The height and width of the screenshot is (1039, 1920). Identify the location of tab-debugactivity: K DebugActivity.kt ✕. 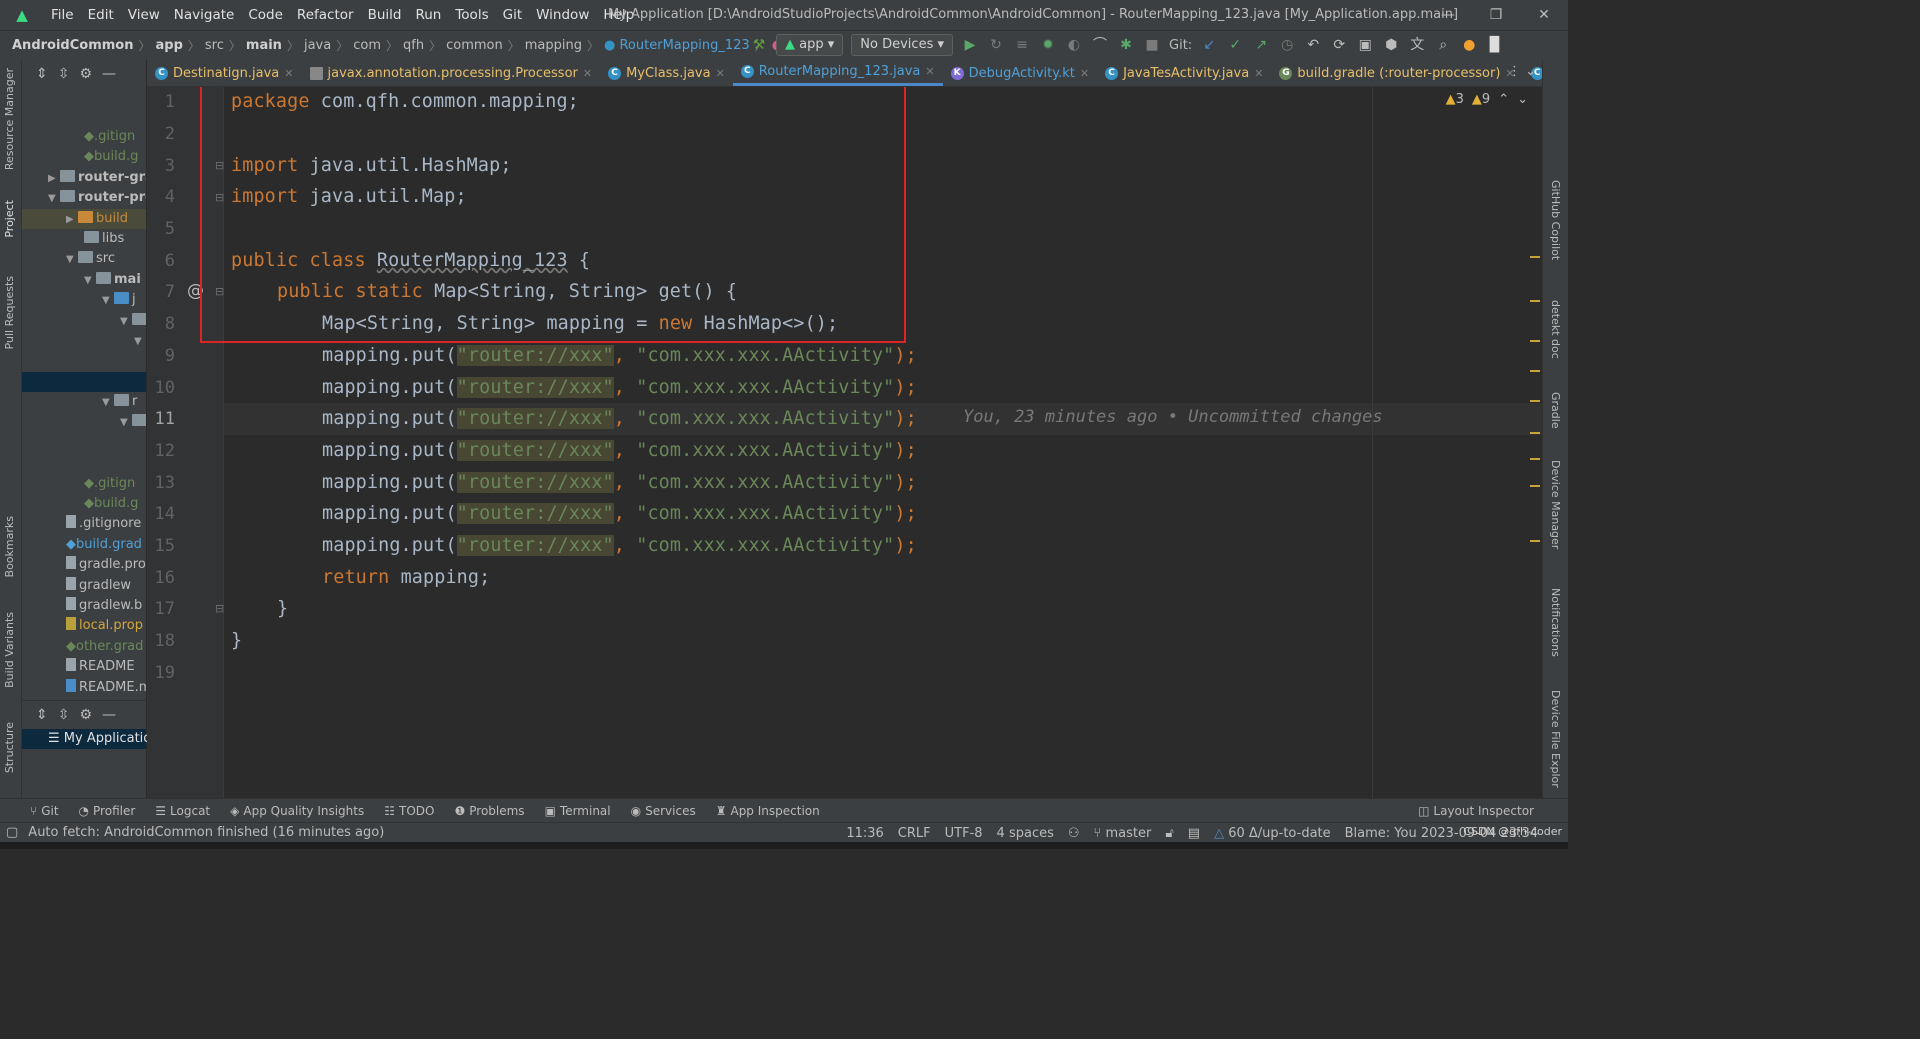
(1020, 73).